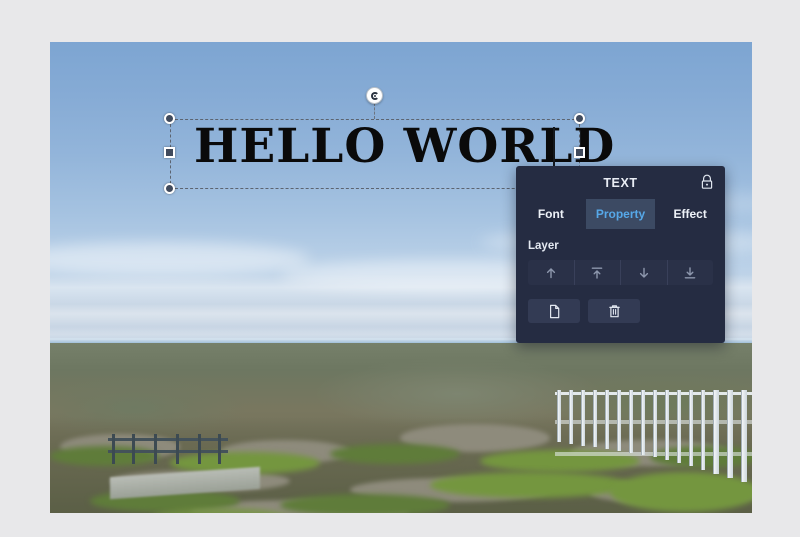 The width and height of the screenshot is (800, 537). What do you see at coordinates (169, 188) in the screenshot?
I see `resize-handle-bottom-left` at bounding box center [169, 188].